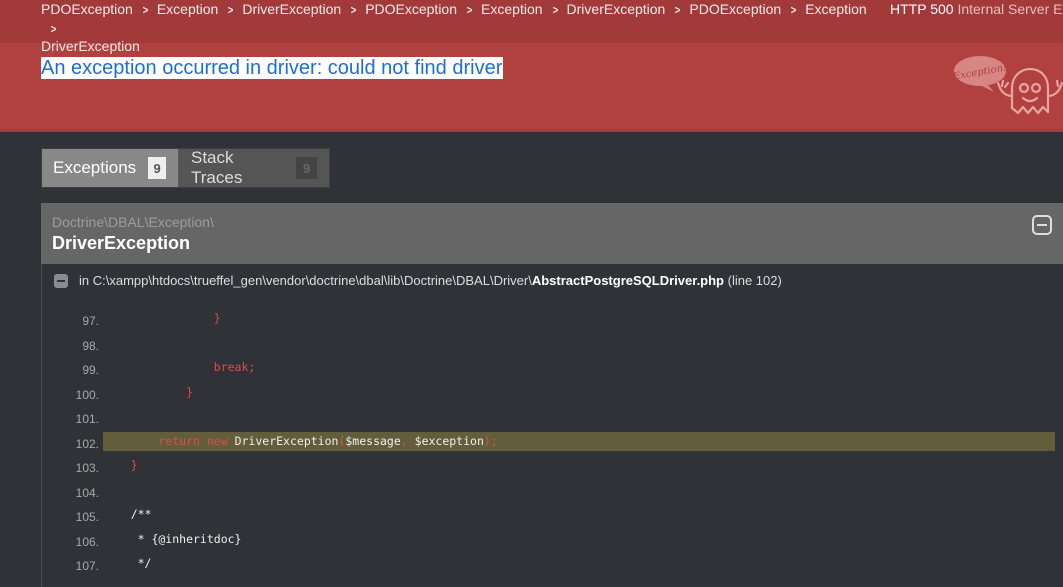 This screenshot has width=1063, height=587. Describe the element at coordinates (922, 9) in the screenshot. I see `status-code: HTTP 500` at that location.